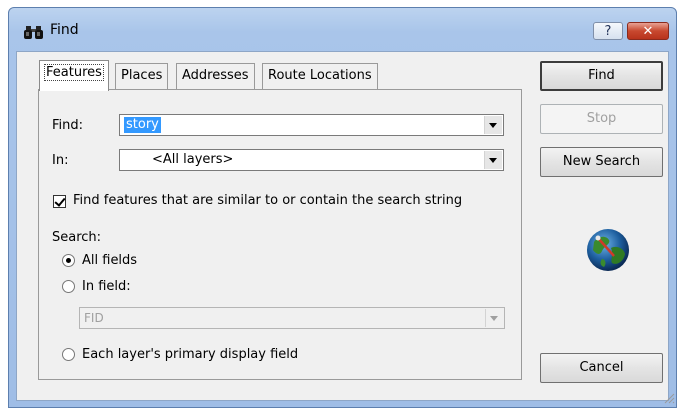 The width and height of the screenshot is (685, 412). I want to click on tab-places: Places, so click(142, 76).